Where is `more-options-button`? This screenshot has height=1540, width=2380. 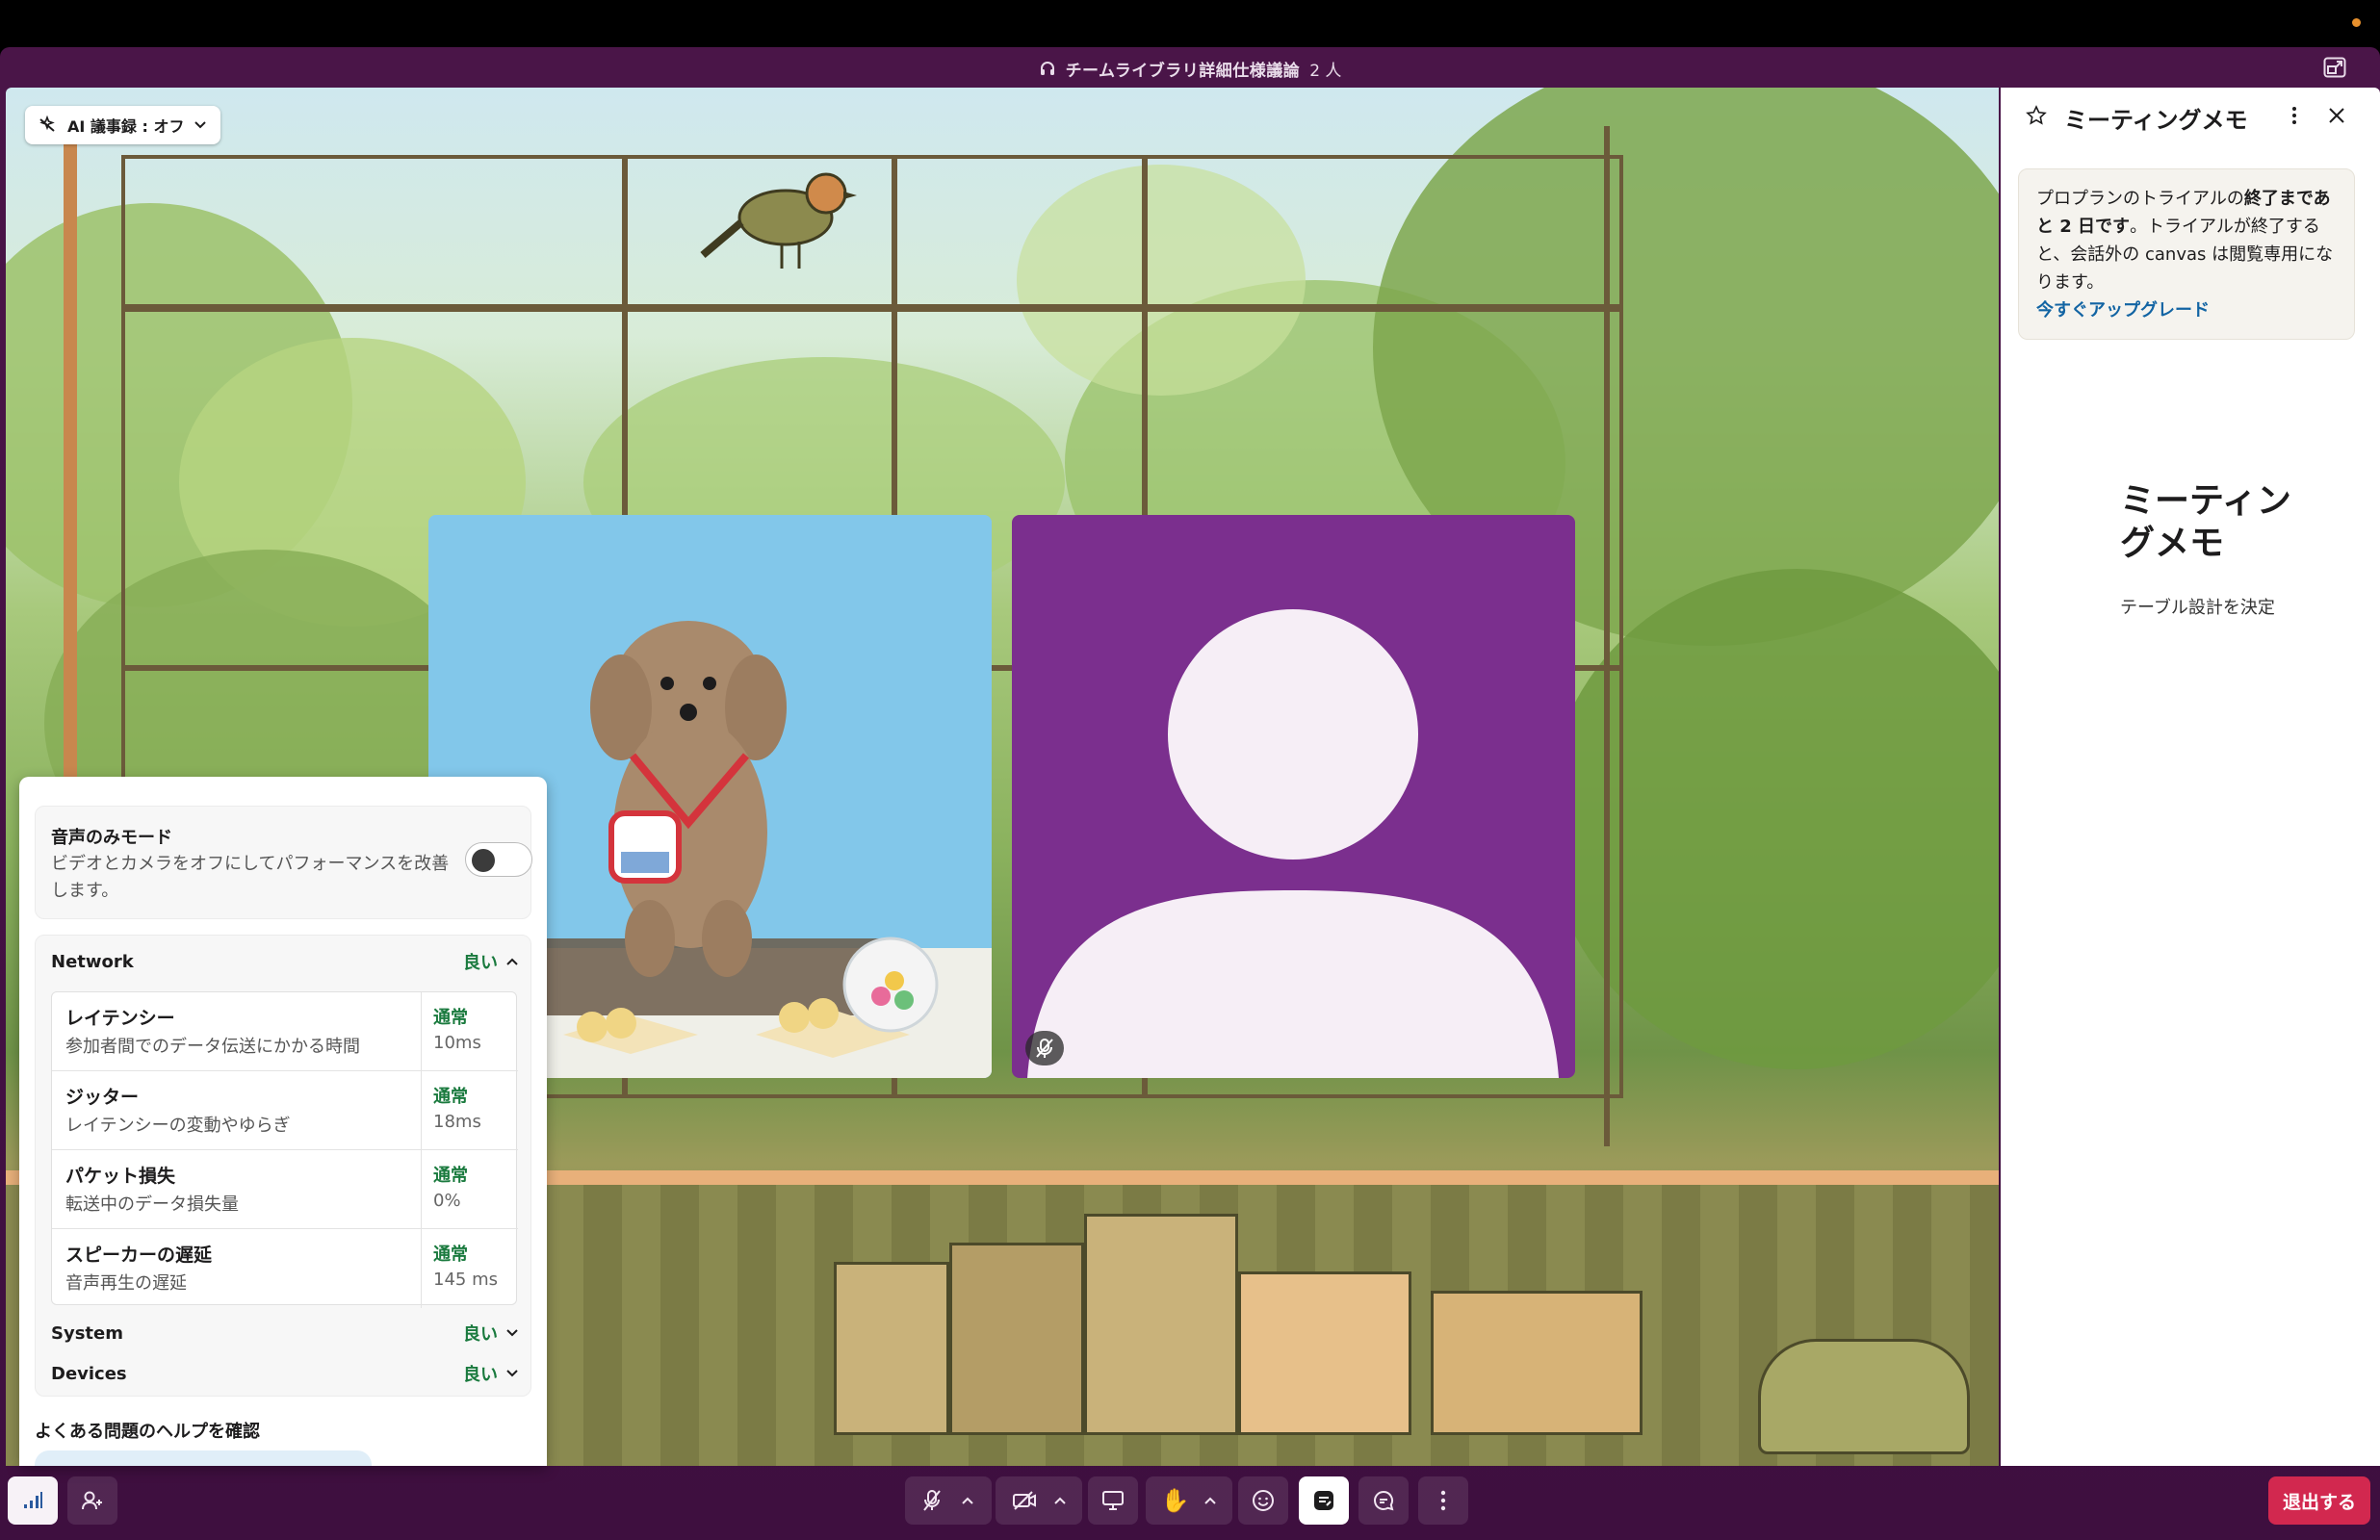
more-options-button is located at coordinates (1443, 1500).